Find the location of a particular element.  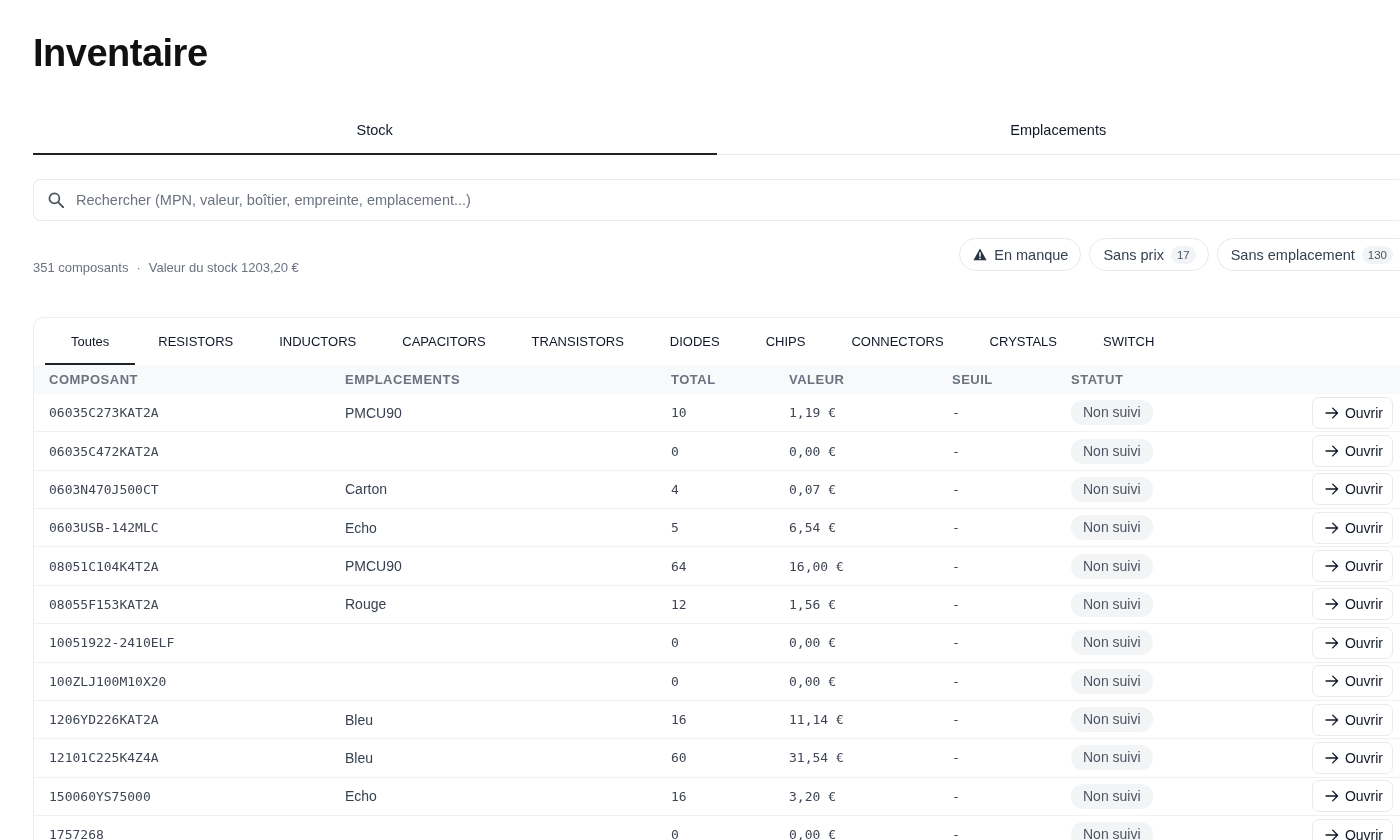

category-tab: SWITCH is located at coordinates (1129, 341).